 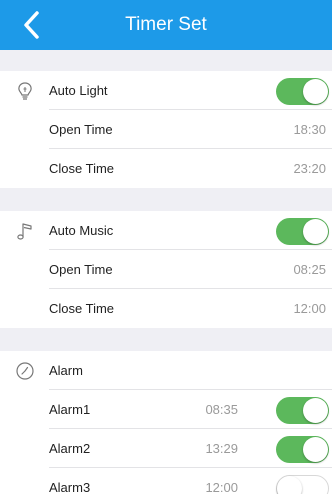 I want to click on alarm2-time: 13:29, so click(x=221, y=448).